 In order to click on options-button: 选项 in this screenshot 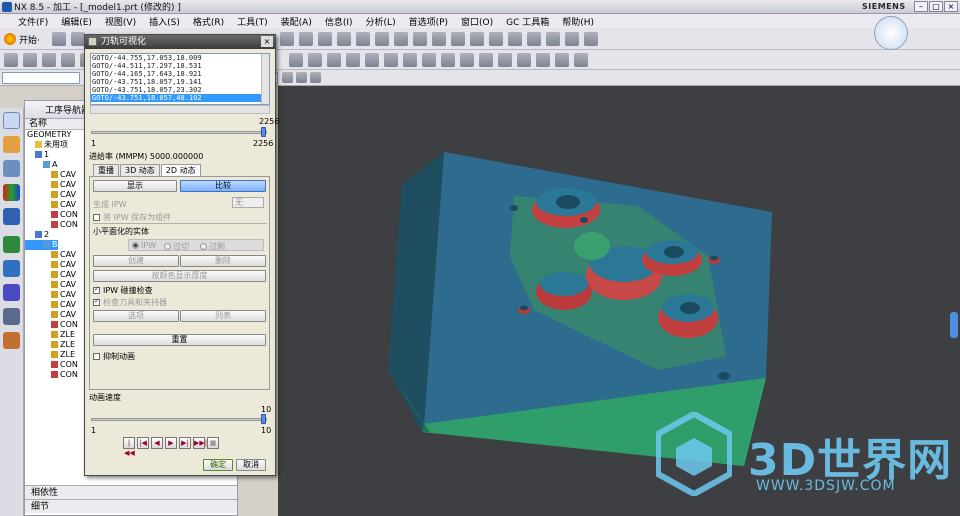, I will do `click(136, 316)`.